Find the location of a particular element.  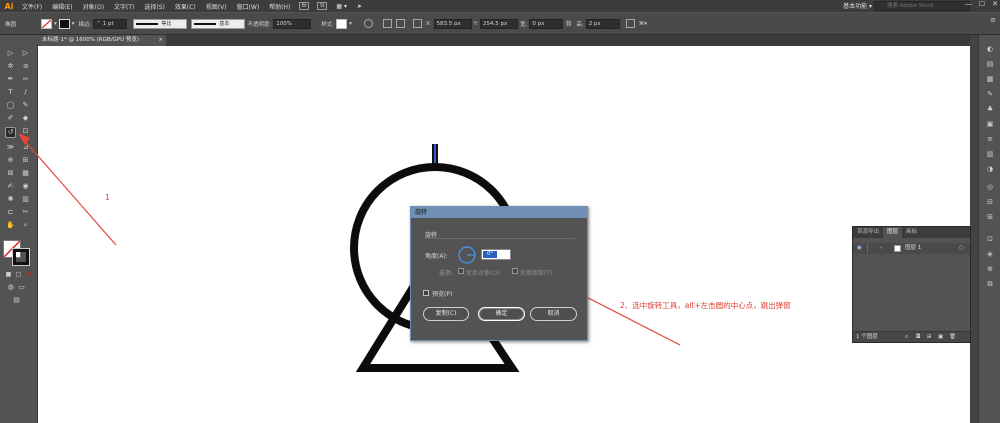

brushes-icon: ✎ is located at coordinates (990, 94).